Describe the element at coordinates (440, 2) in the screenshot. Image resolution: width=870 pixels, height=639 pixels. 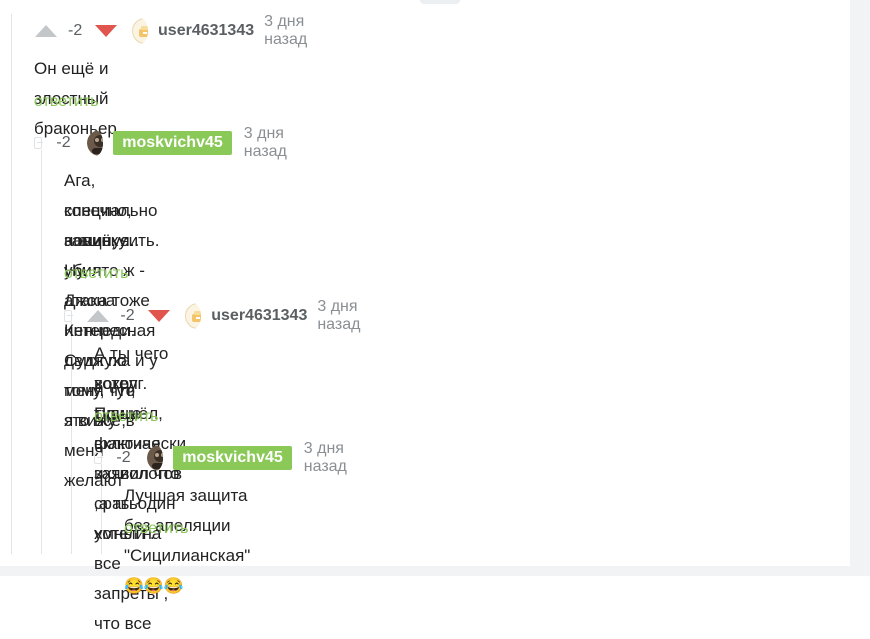
I see `top-shade` at that location.